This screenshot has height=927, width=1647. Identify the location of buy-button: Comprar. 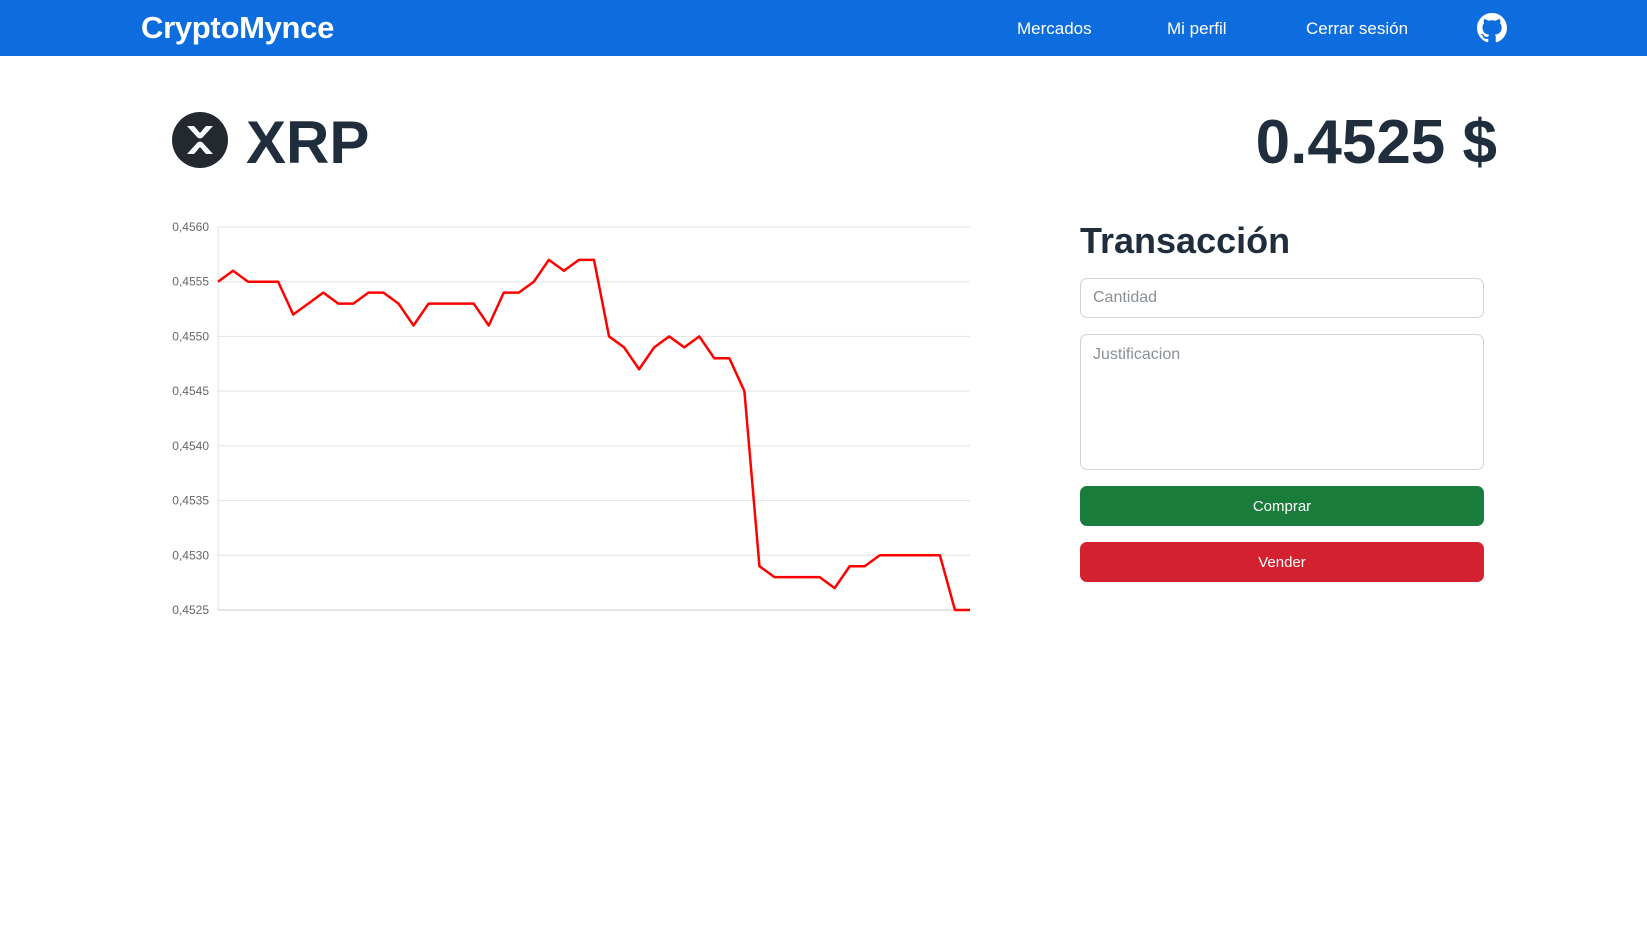
(1282, 506).